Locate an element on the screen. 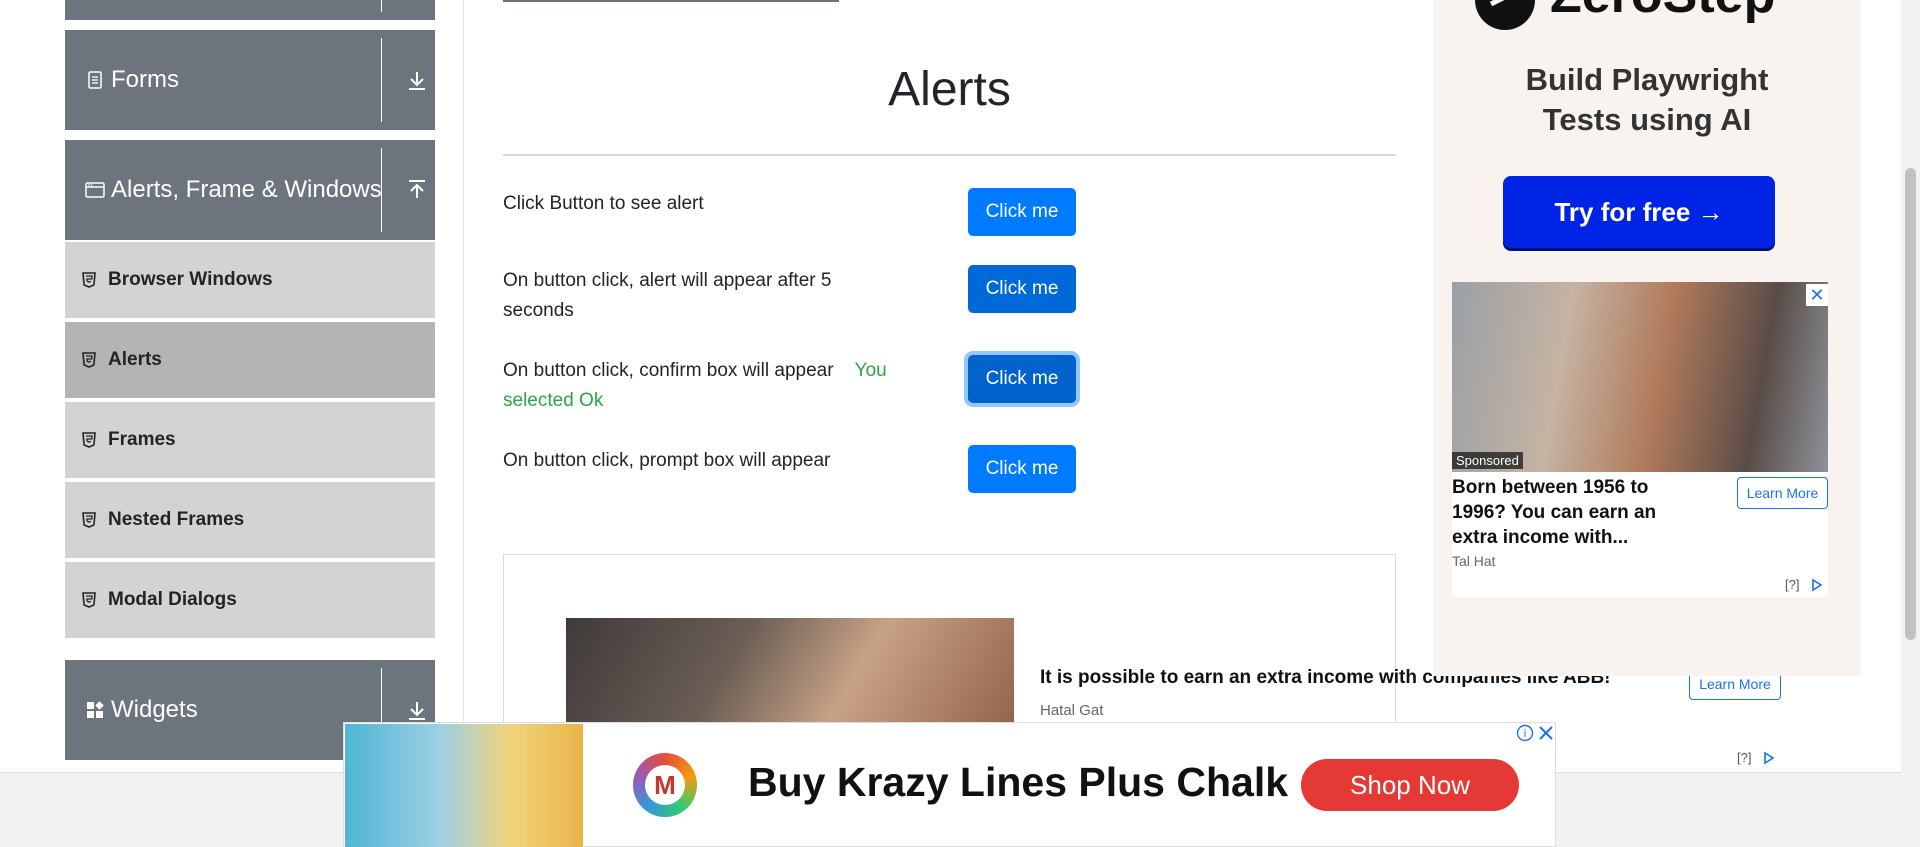  brand-name: ZeroStep is located at coordinates (1662, 12).